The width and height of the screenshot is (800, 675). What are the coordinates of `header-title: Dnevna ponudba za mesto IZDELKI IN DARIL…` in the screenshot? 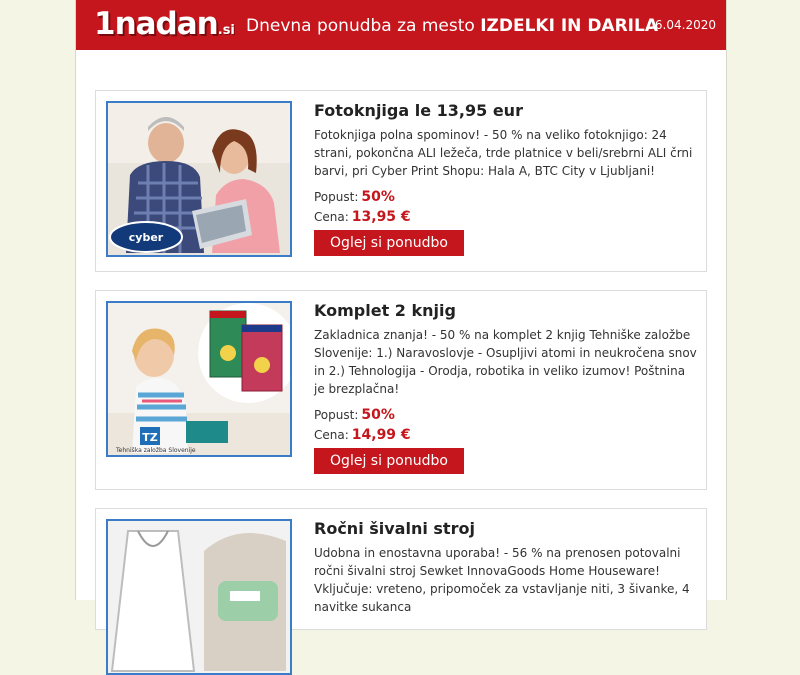 It's located at (452, 26).